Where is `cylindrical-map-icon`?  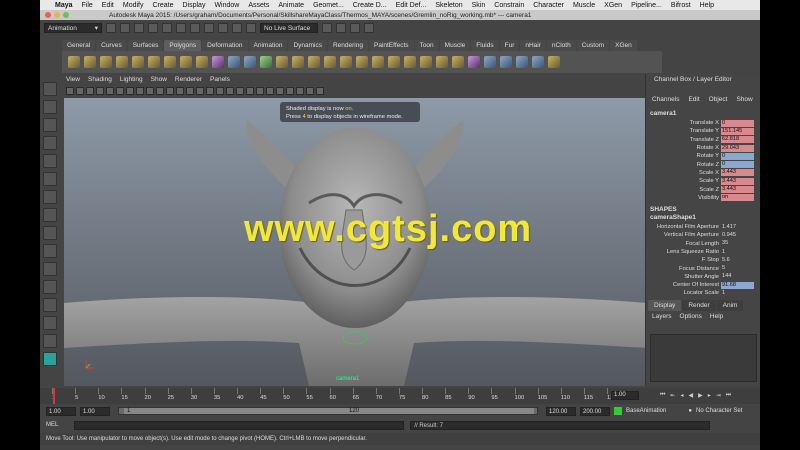 cylindrical-map-icon is located at coordinates (522, 62).